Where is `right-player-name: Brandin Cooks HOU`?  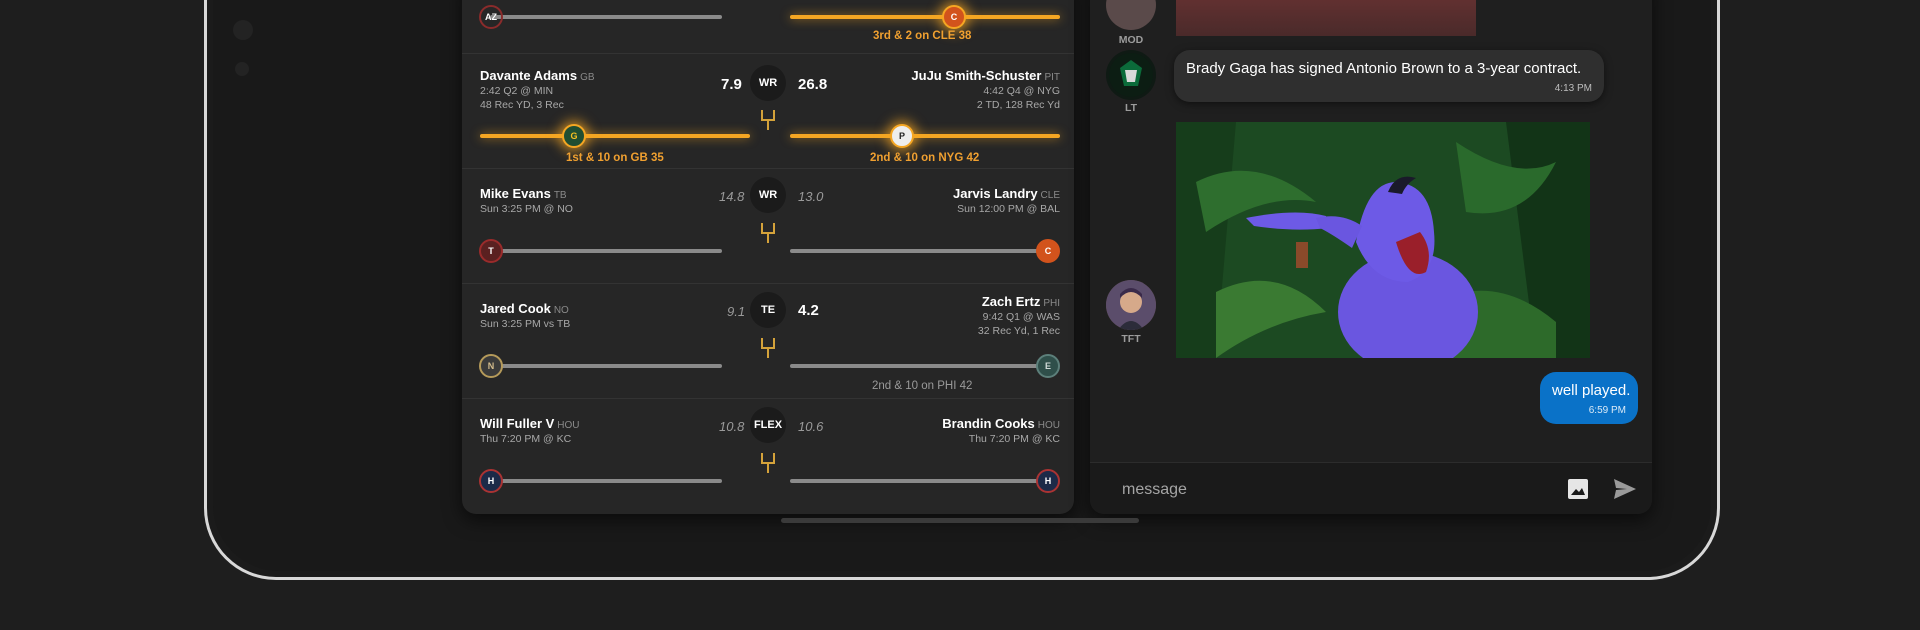
right-player-name: Brandin Cooks HOU is located at coordinates (1001, 423).